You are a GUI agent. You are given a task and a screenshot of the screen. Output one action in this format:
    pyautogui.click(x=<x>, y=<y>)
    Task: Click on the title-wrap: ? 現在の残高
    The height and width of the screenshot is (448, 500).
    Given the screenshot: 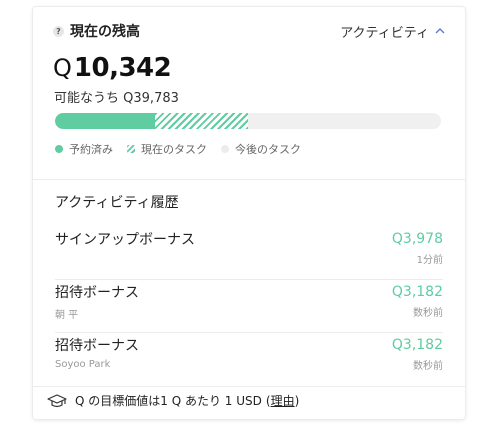 What is the action you would take?
    pyautogui.click(x=96, y=31)
    